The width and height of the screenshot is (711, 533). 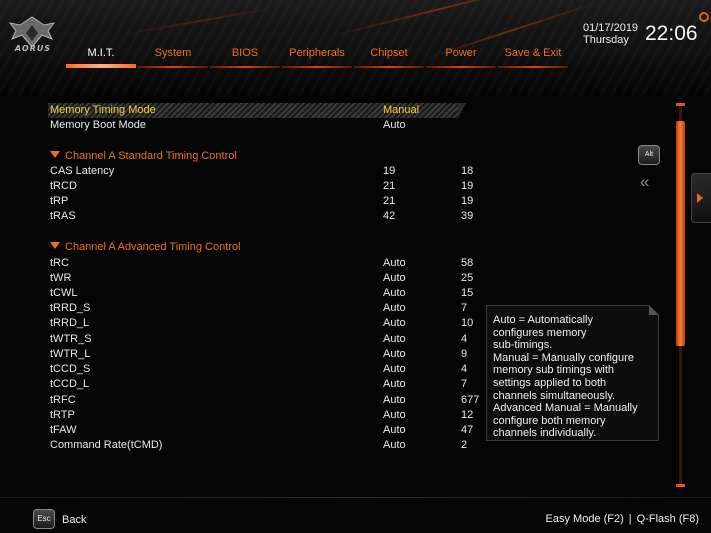 I want to click on tab-system: System, so click(x=173, y=57).